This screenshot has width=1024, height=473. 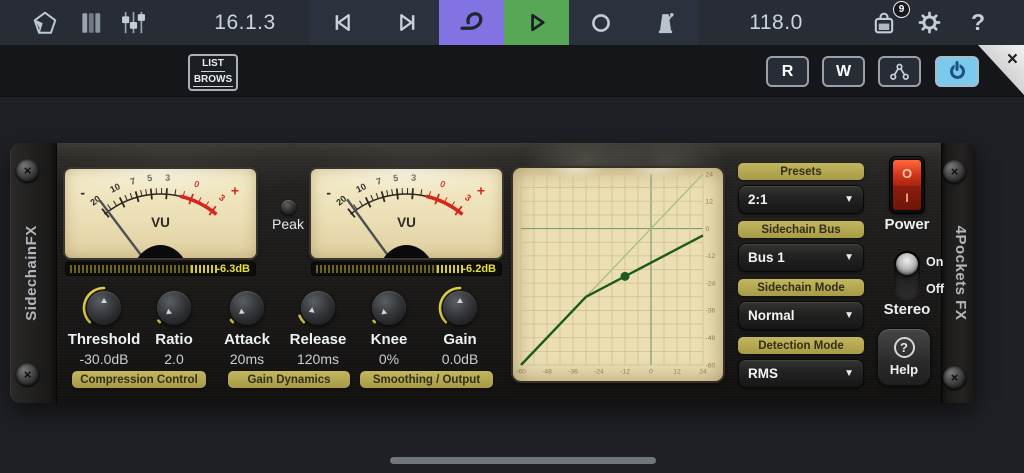 I want to click on power-switch: O I, so click(x=907, y=185).